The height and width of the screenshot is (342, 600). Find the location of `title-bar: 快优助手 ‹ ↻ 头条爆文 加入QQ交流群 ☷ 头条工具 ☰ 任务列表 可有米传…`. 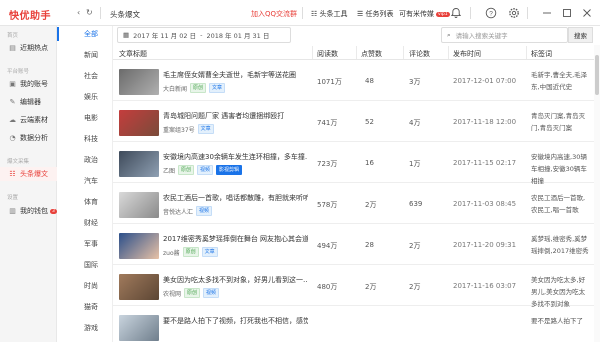

title-bar: 快优助手 ‹ ↻ 头条爆文 加入QQ交流群 ☷ 头条工具 ☰ 任务列表 可有米传… is located at coordinates (300, 13).